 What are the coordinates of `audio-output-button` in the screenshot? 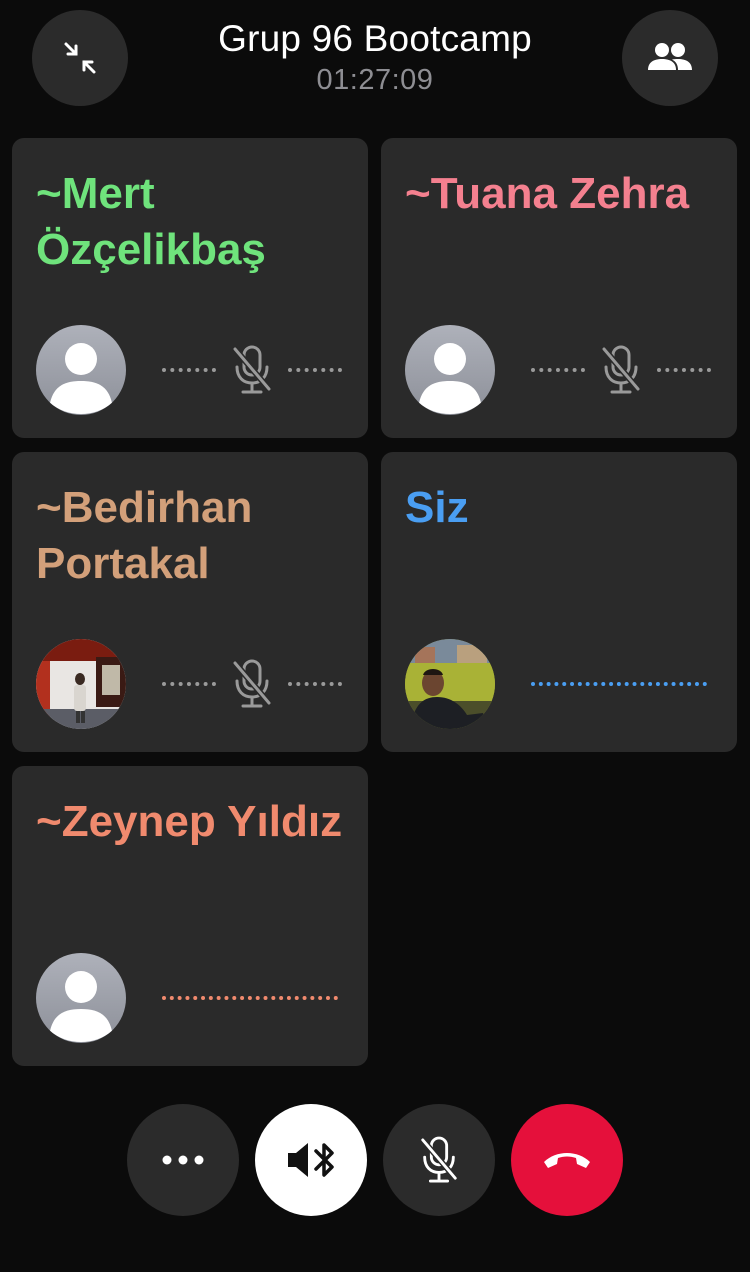 It's located at (311, 1160).